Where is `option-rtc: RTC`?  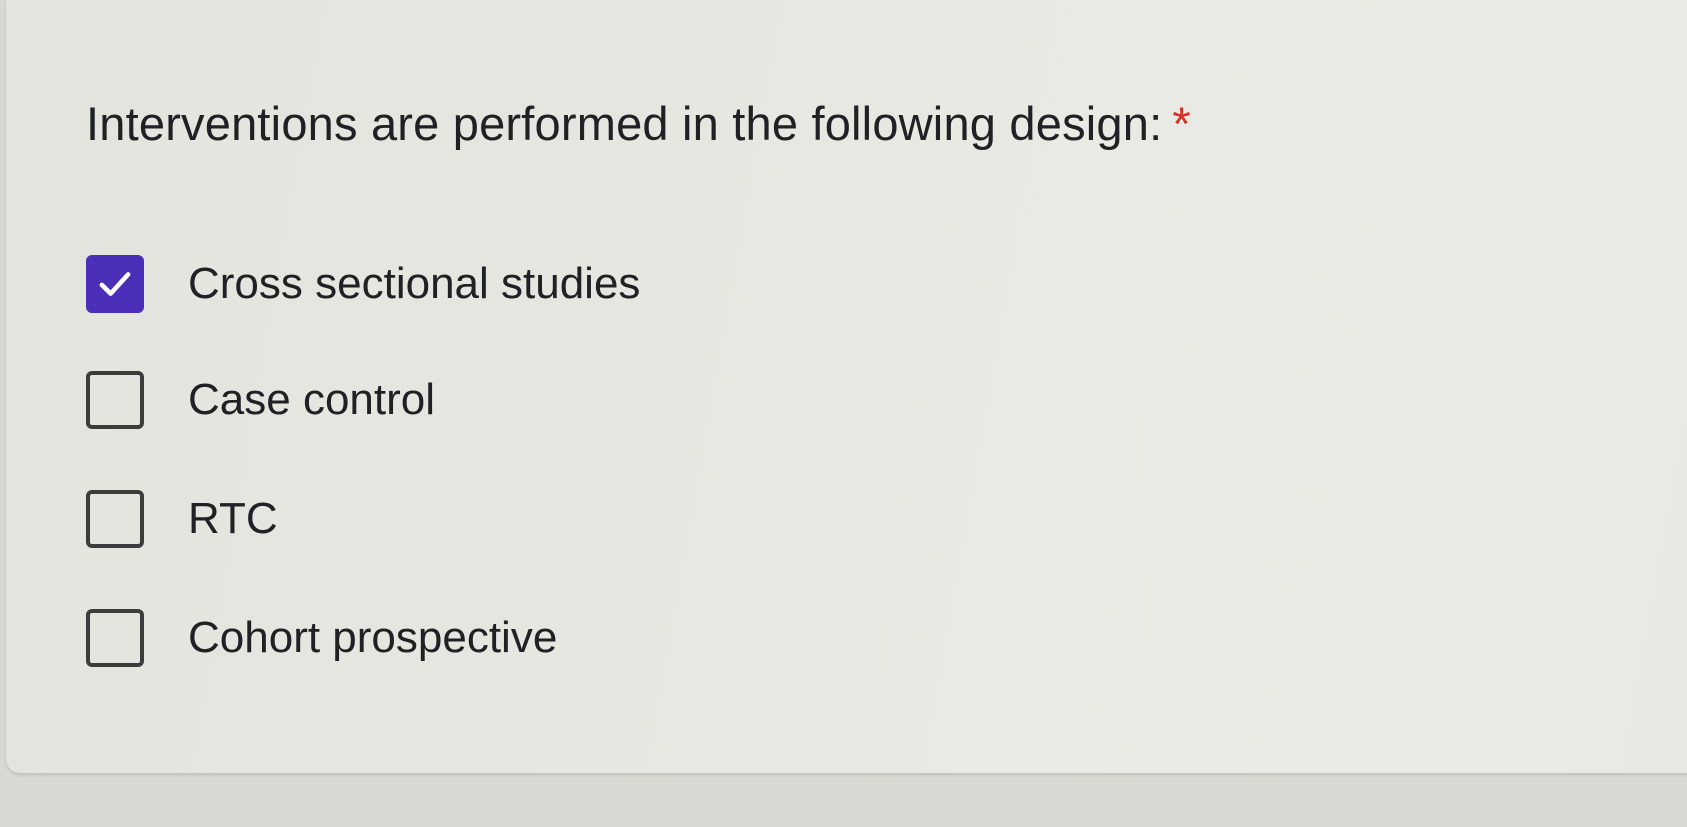
option-rtc: RTC is located at coordinates (182, 519).